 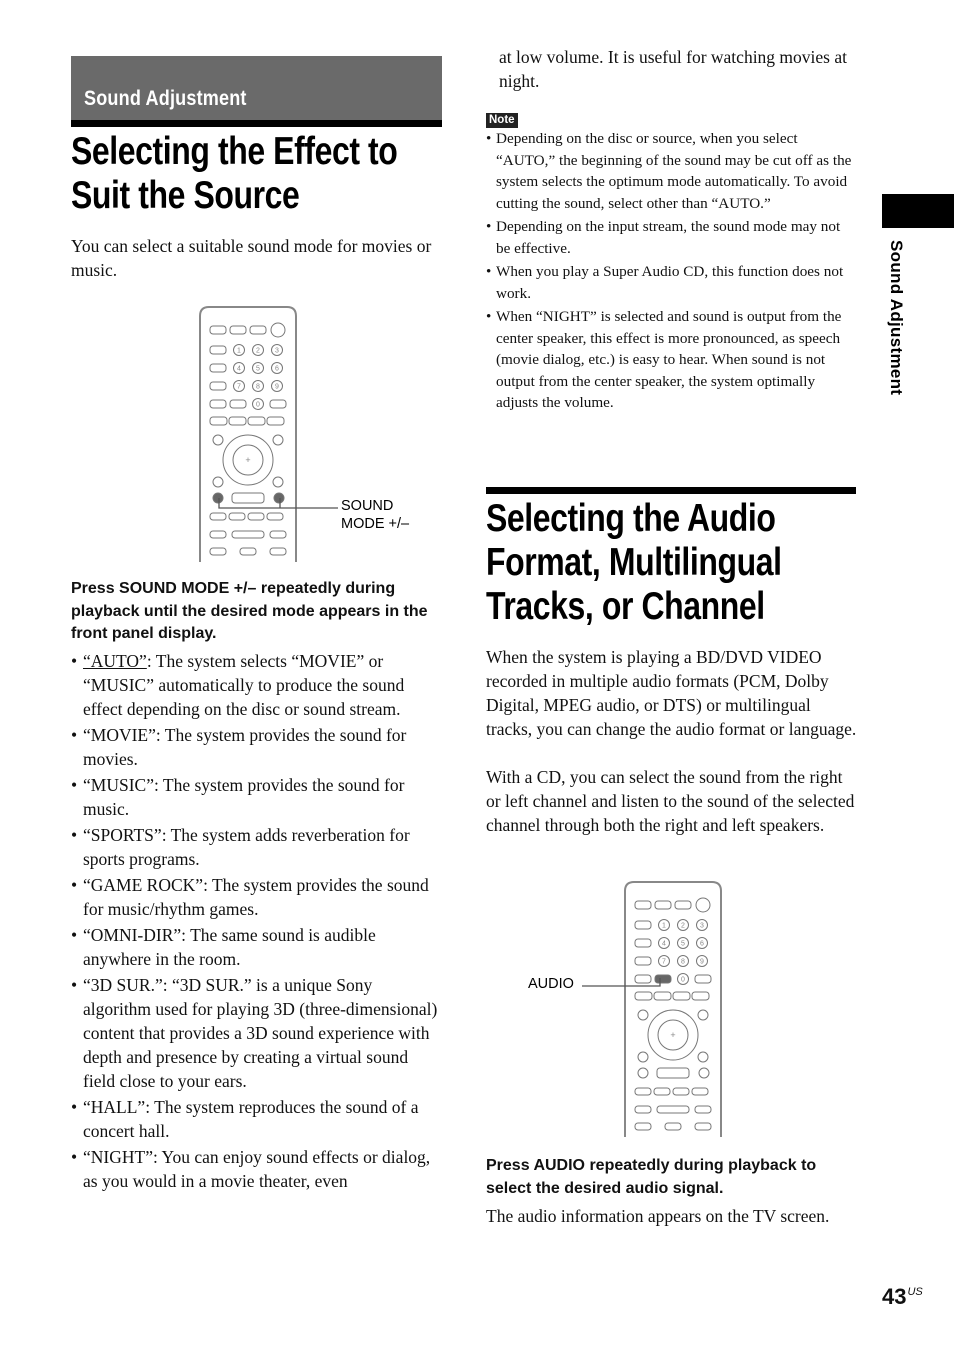 What do you see at coordinates (375, 515) in the screenshot?
I see `sound-mode-callout-label: SOUND MODE +/–` at bounding box center [375, 515].